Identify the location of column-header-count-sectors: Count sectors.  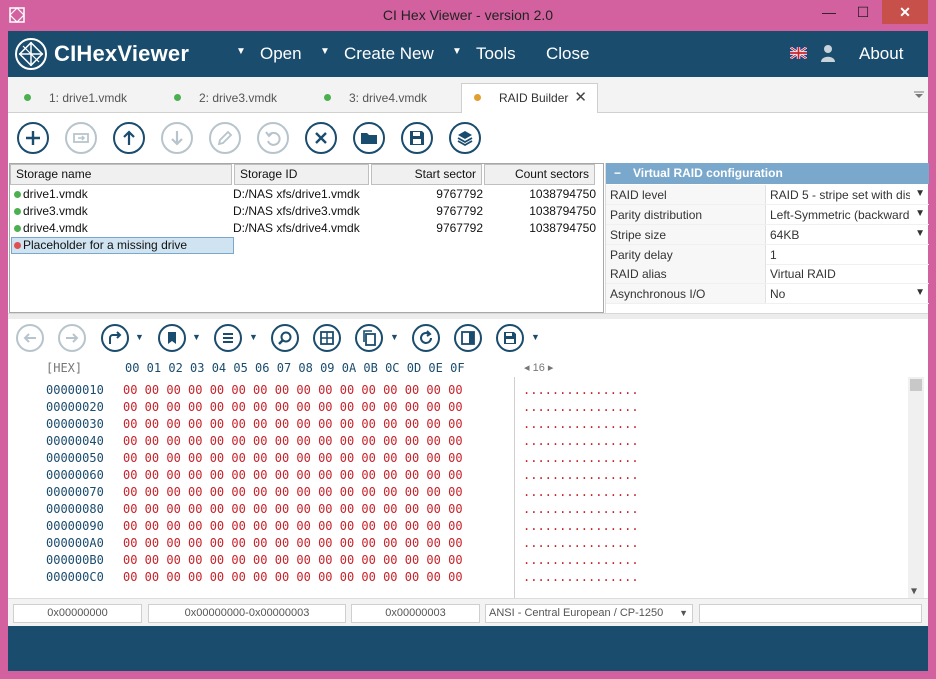
(539, 174).